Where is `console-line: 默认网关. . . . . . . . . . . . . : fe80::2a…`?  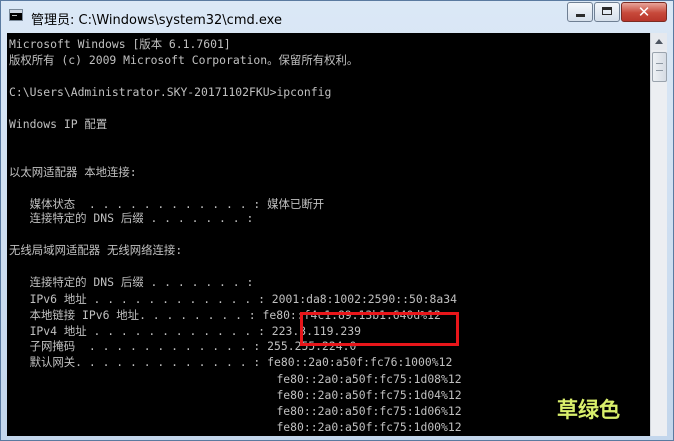 console-line: 默认网关. . . . . . . . . . . . . : fe80::2a… is located at coordinates (231, 362).